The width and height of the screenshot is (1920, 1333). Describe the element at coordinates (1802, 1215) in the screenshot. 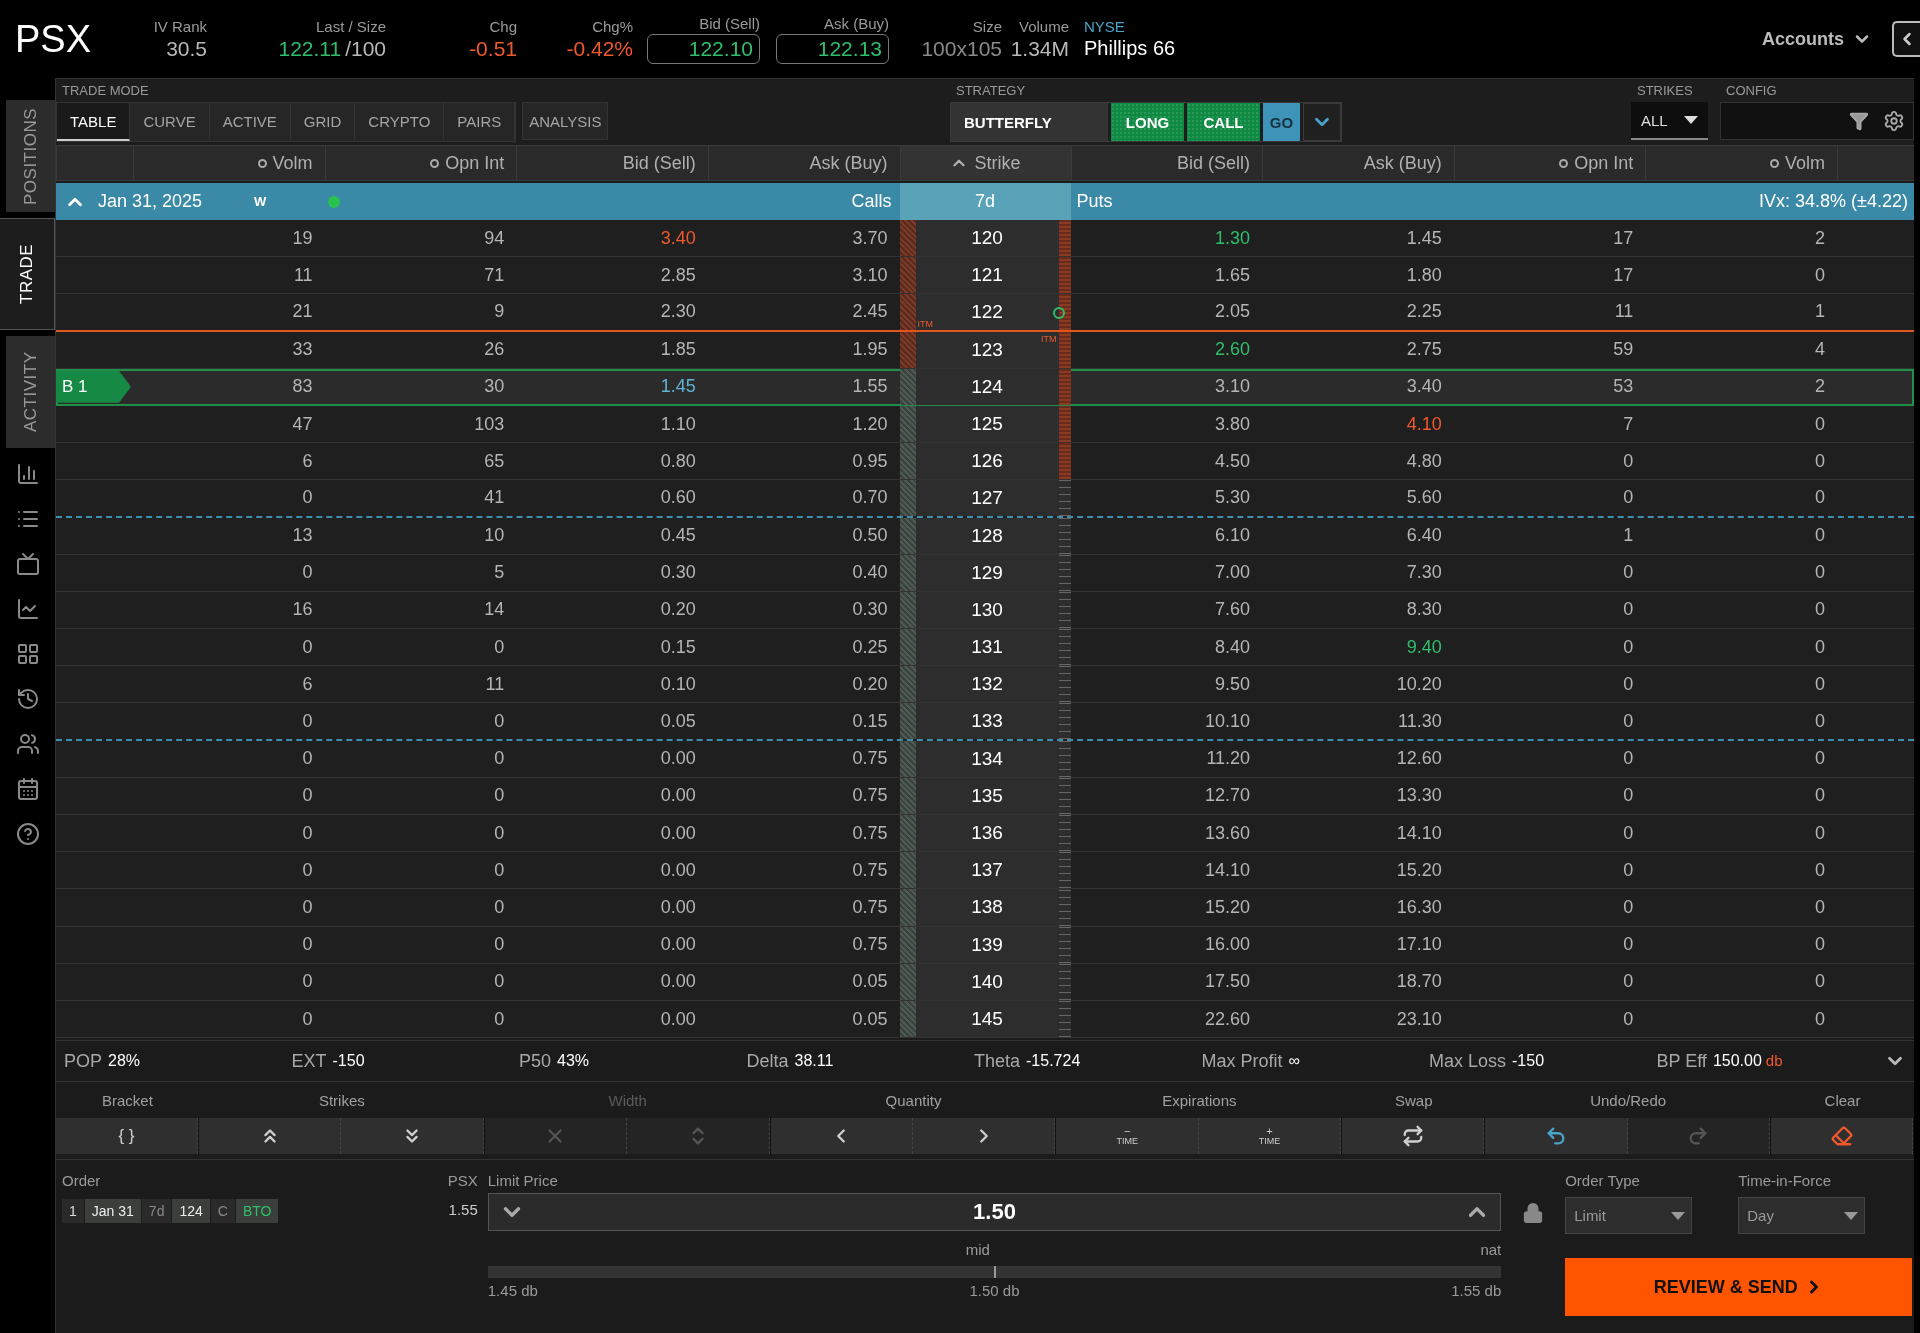

I see `time-in-force-select: Day` at that location.